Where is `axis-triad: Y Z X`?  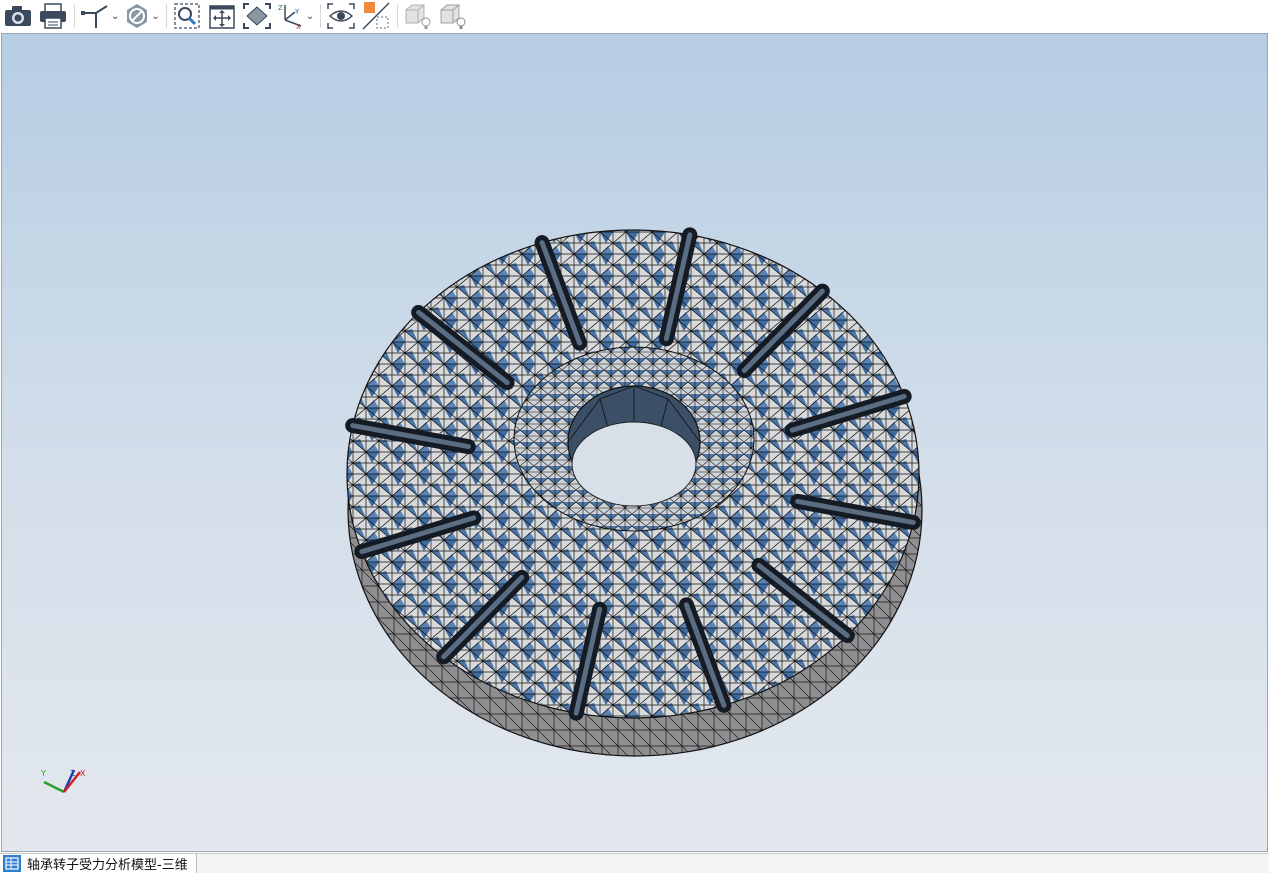 axis-triad: Y Z X is located at coordinates (63, 781).